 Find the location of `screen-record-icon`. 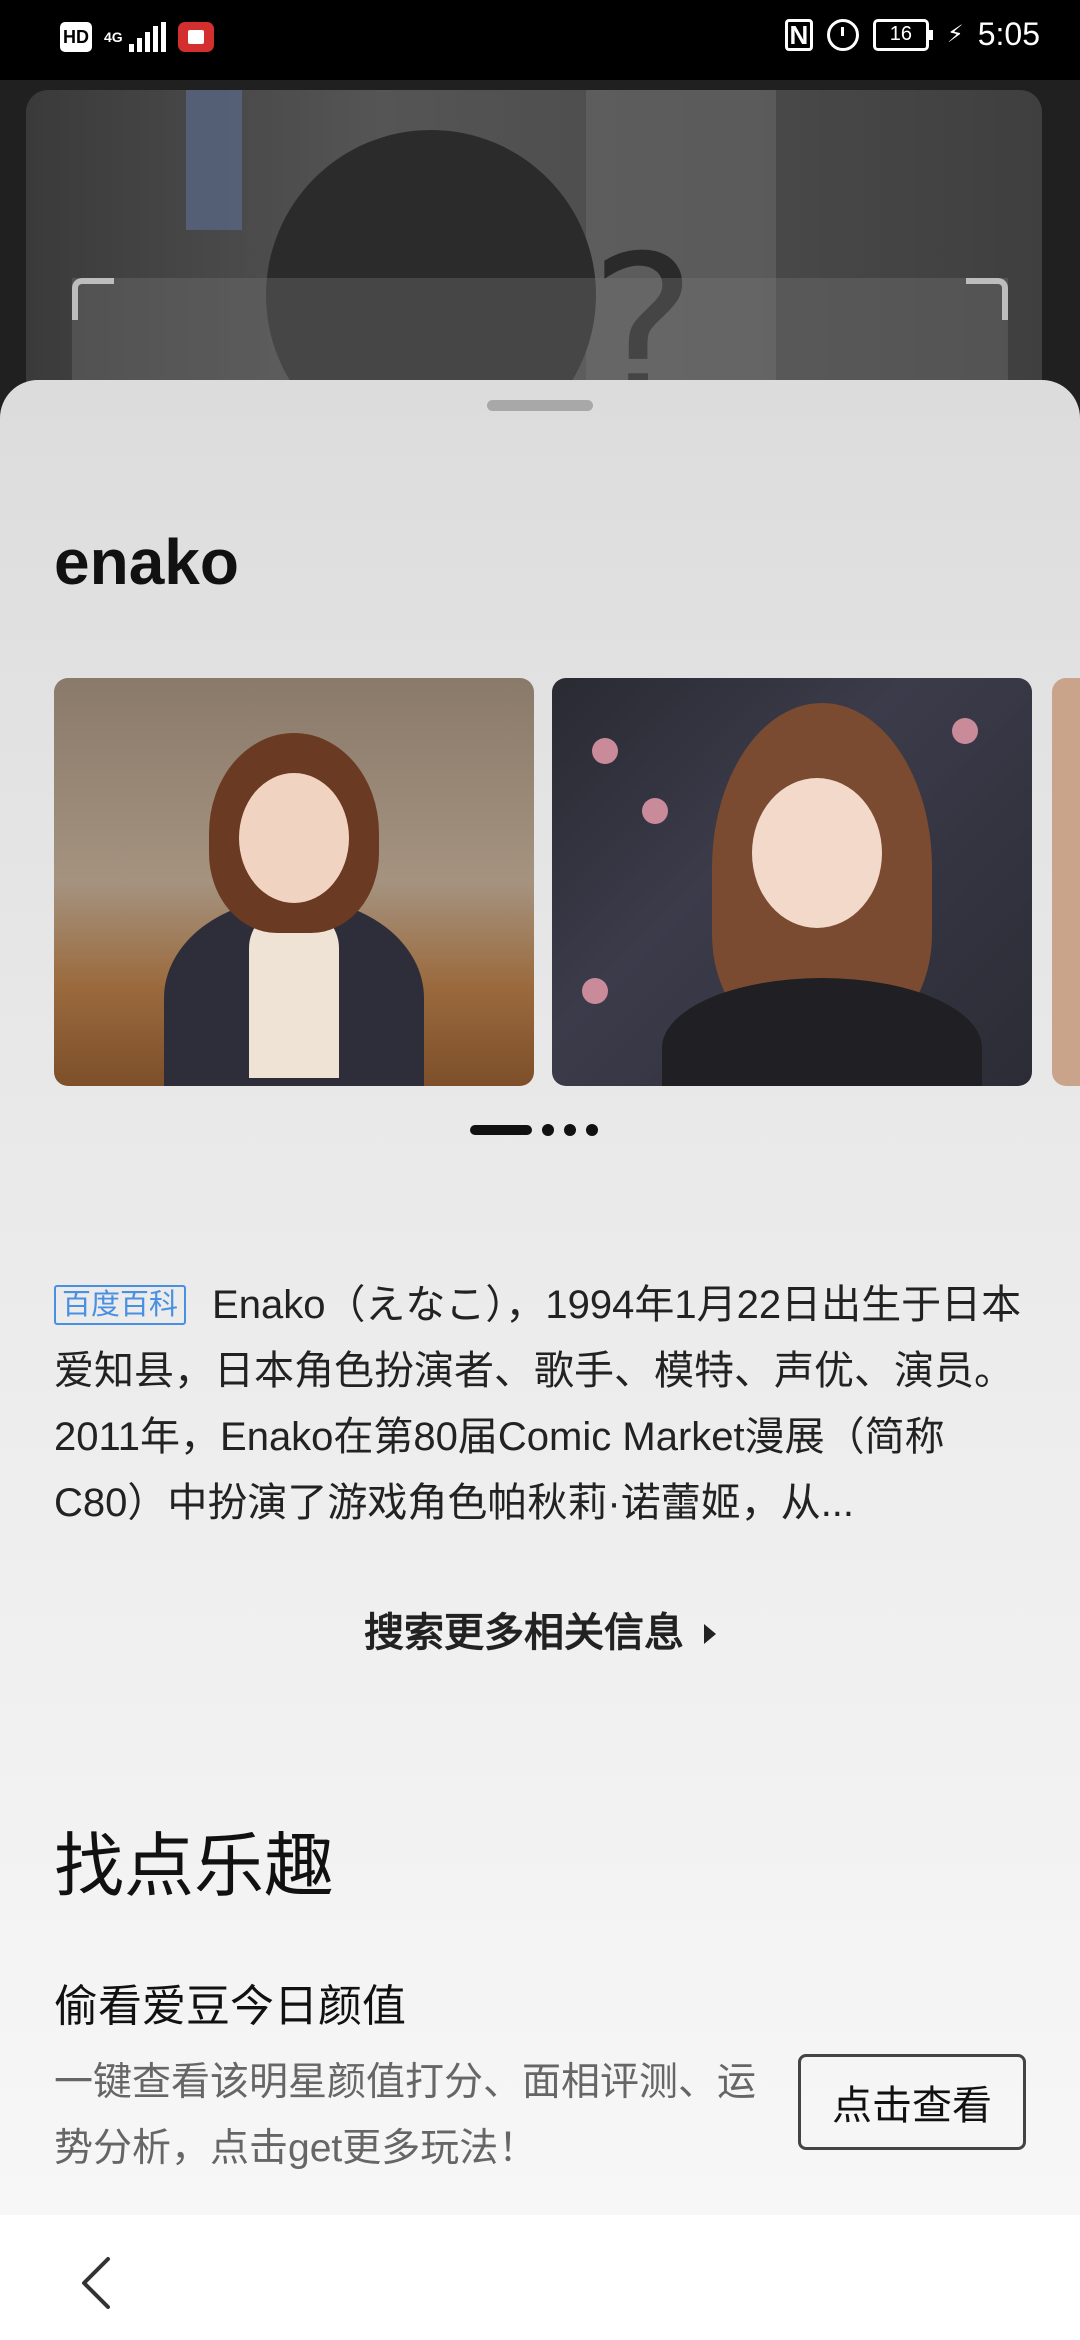

screen-record-icon is located at coordinates (195, 37).